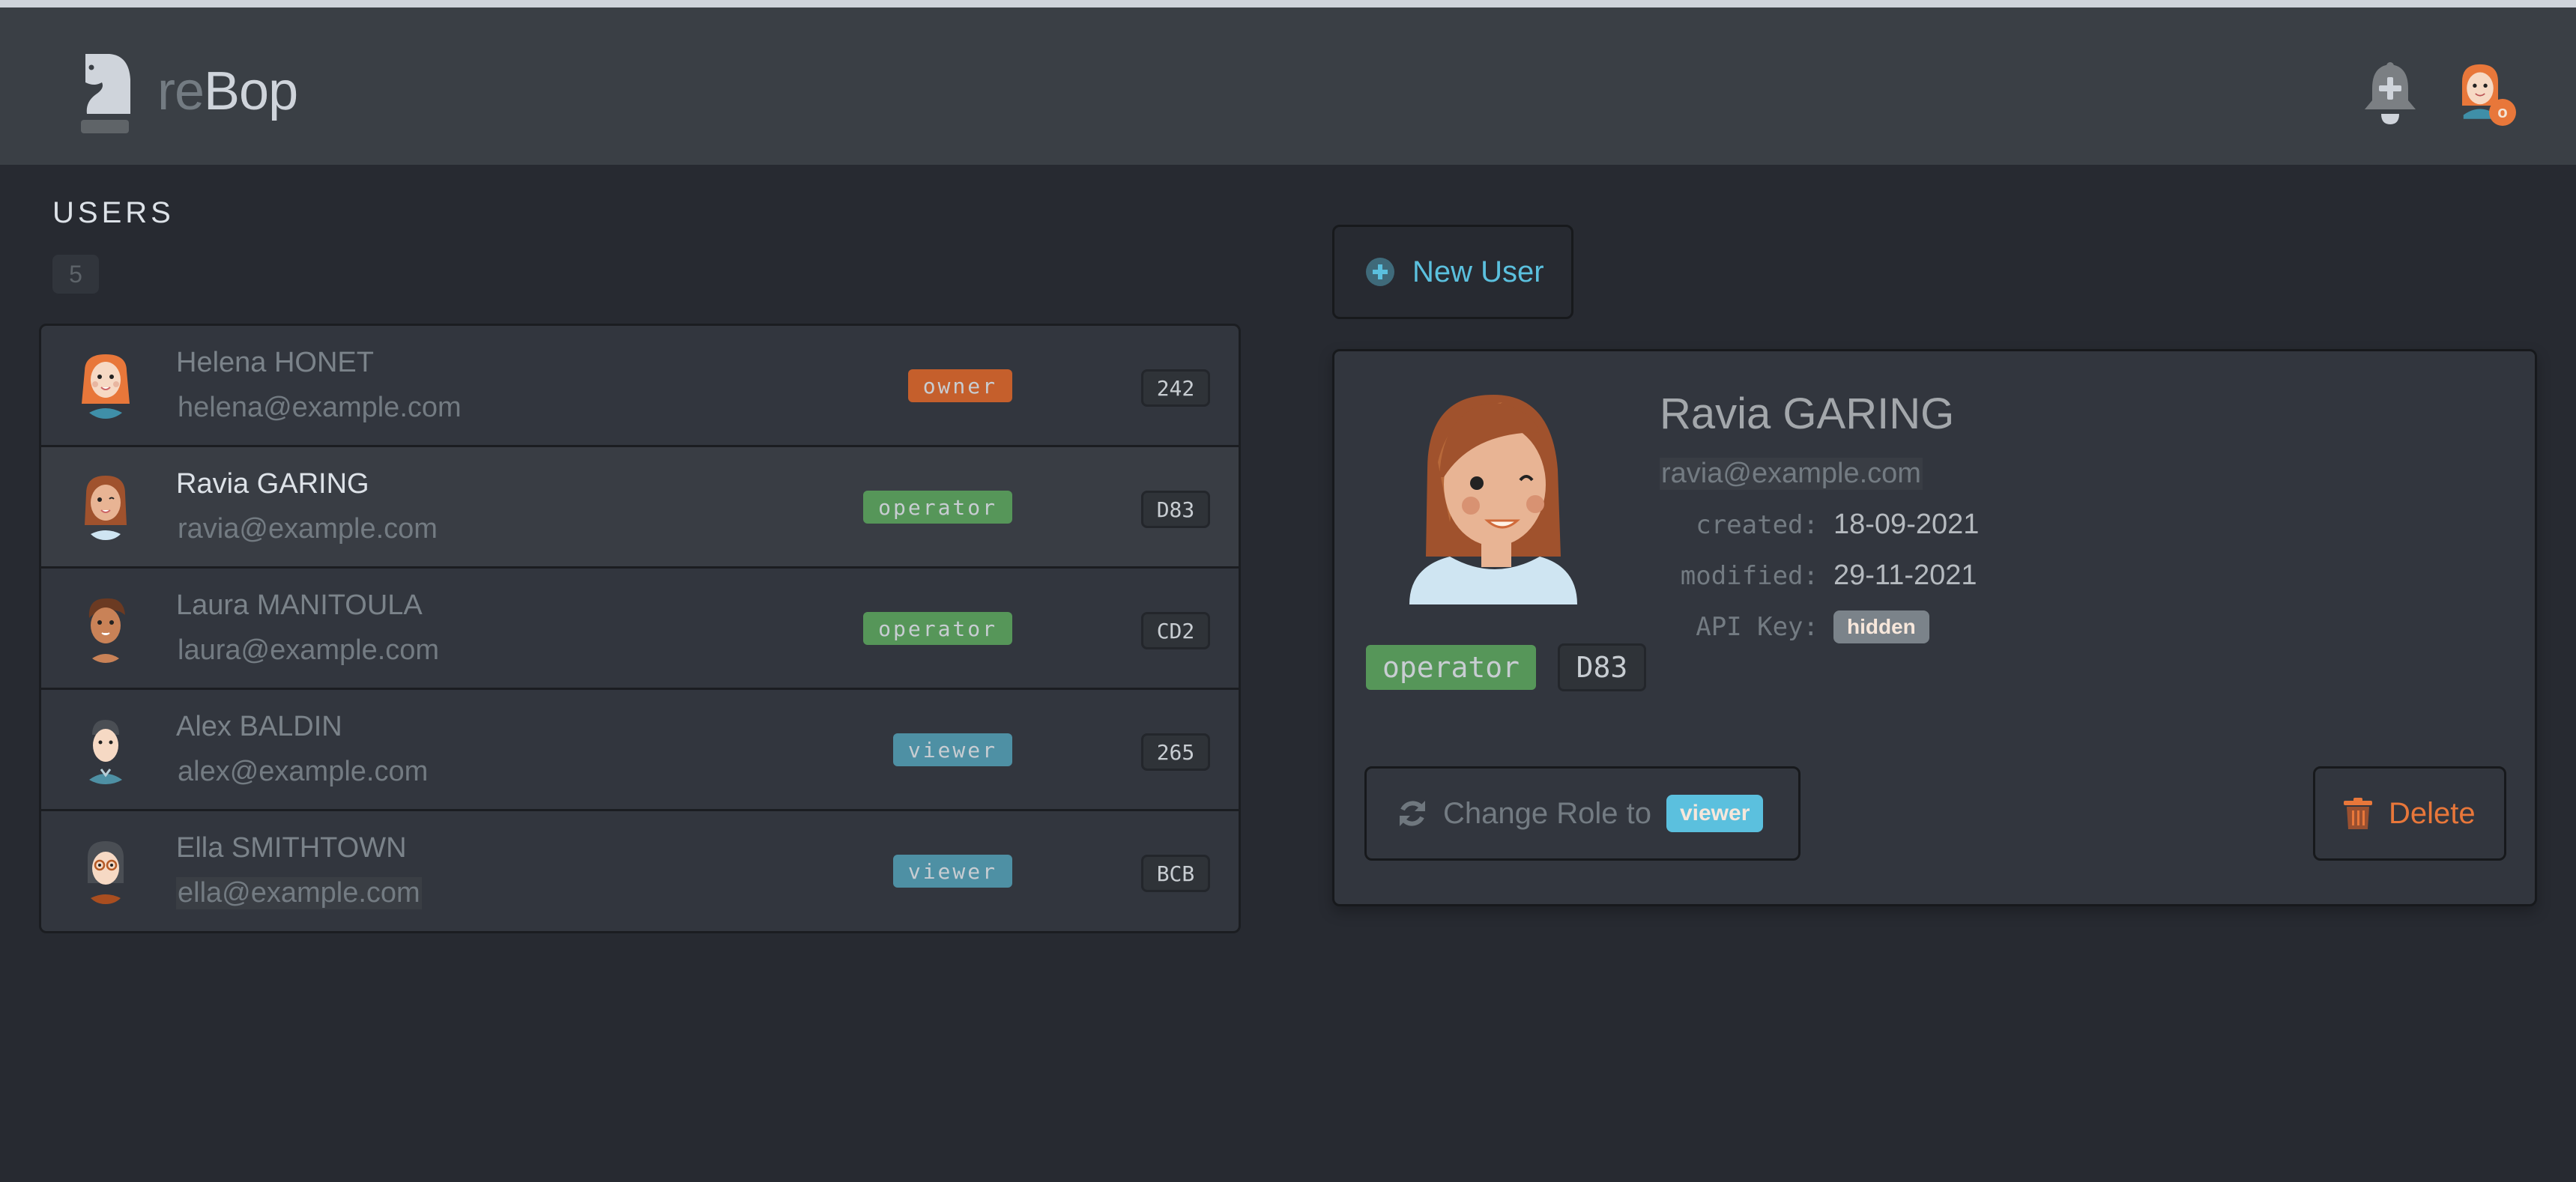 The height and width of the screenshot is (1182, 2576). Describe the element at coordinates (1175, 388) in the screenshot. I see `user-code: 242` at that location.